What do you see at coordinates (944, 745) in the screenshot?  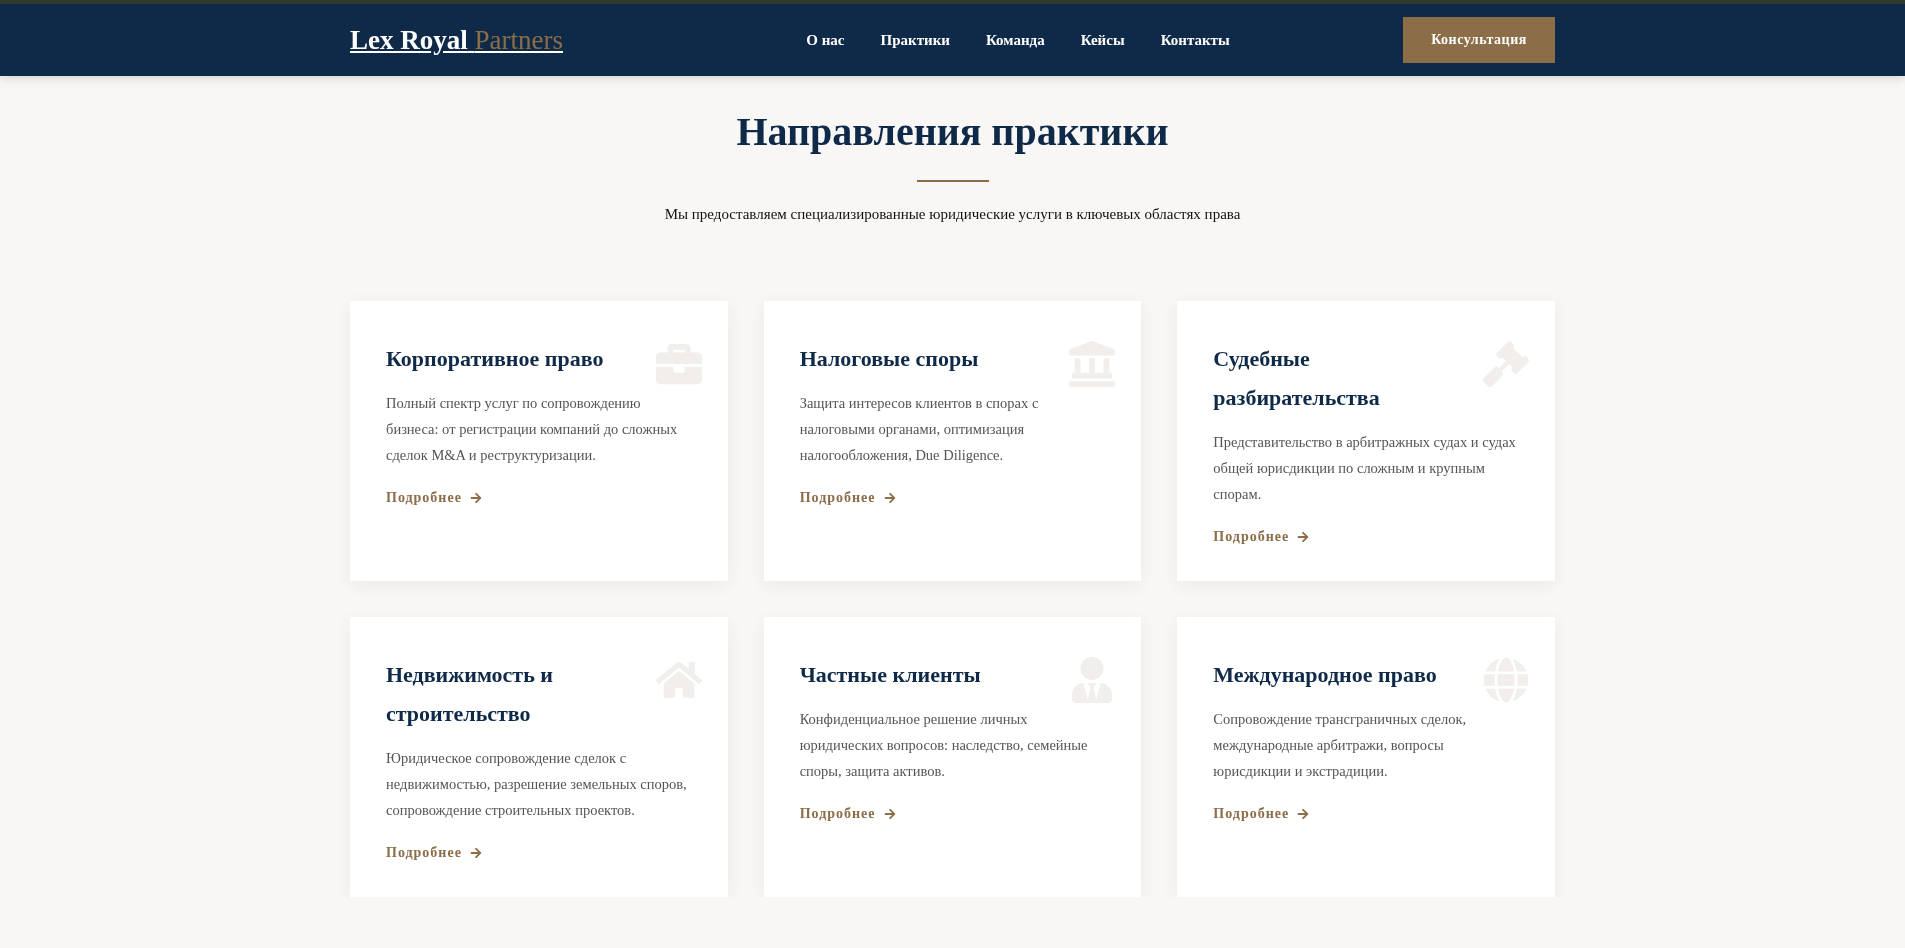 I see `card-description: Конфиденциальное решение личных юридических вопросов: наследство, семейные споры, защита активов.` at bounding box center [944, 745].